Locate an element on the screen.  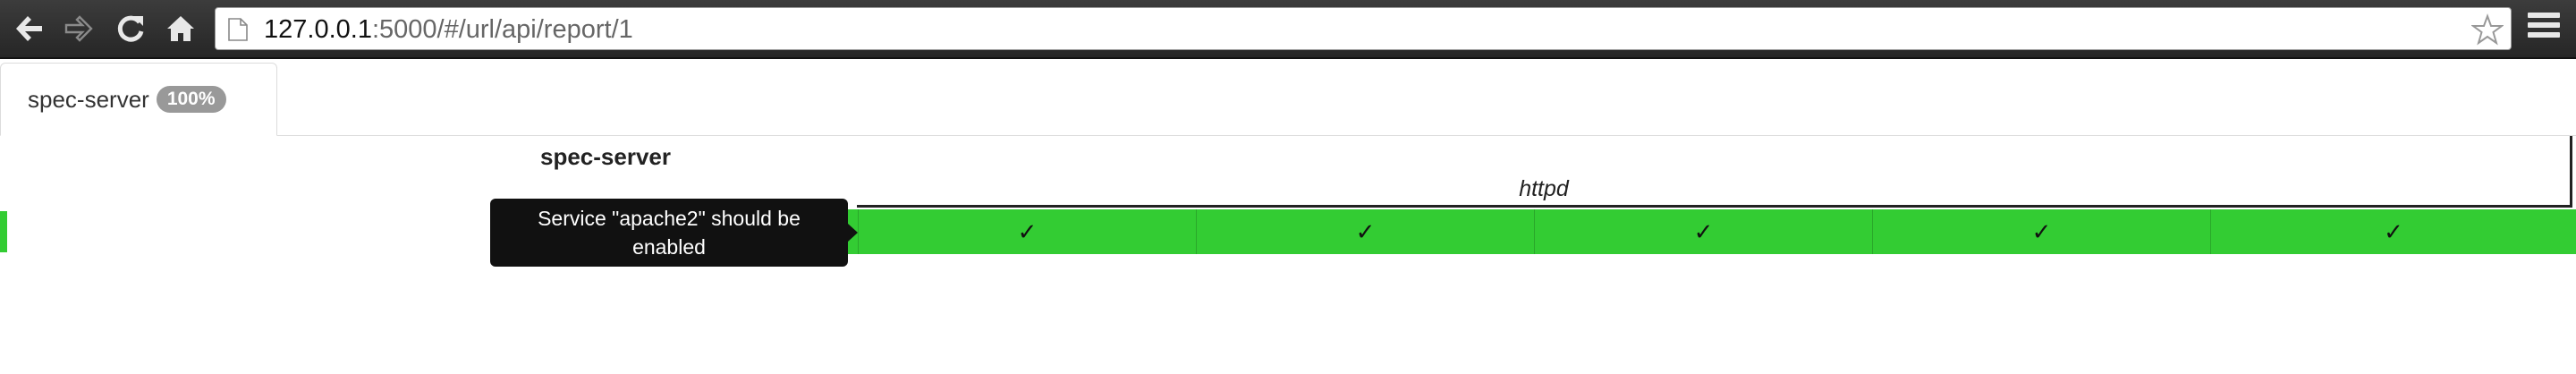
tab-label: spec-server is located at coordinates (88, 99).